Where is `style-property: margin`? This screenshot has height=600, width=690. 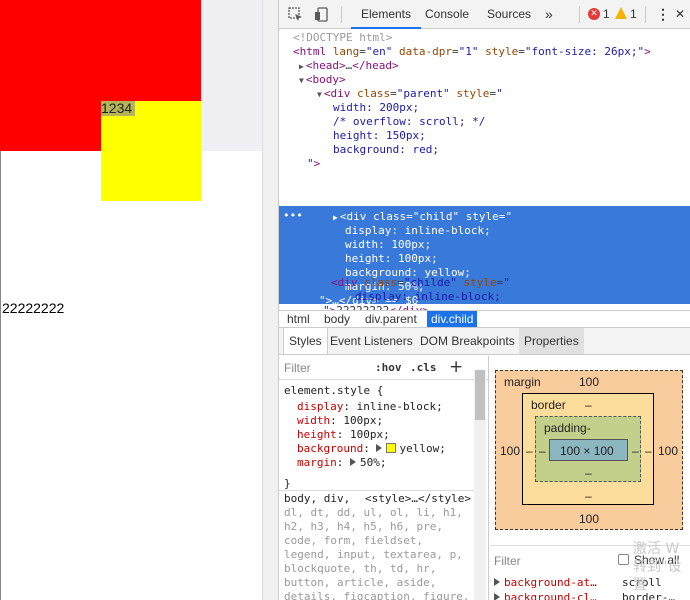
style-property: margin is located at coordinates (317, 462).